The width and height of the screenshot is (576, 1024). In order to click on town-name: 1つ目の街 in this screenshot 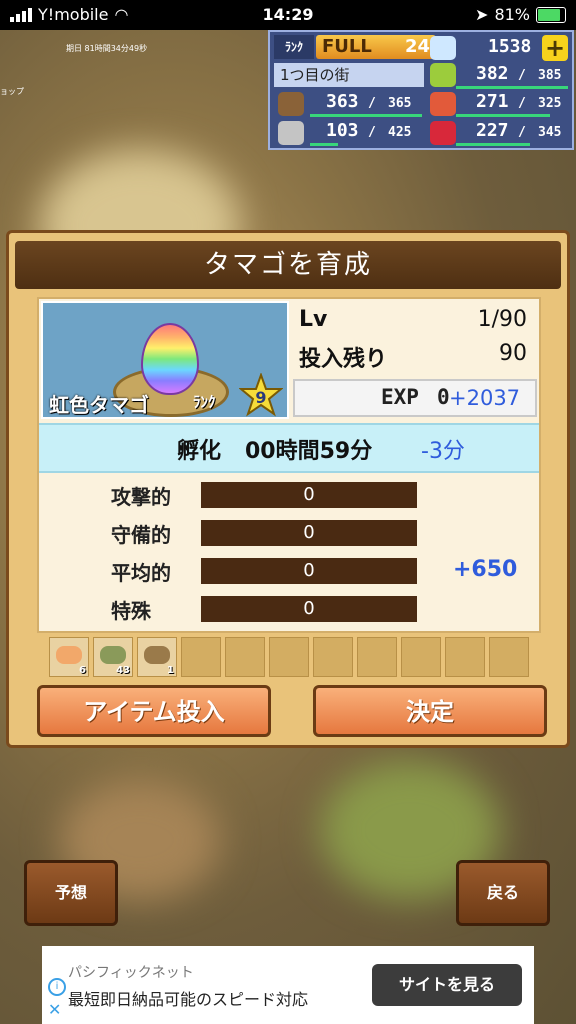, I will do `click(349, 75)`.